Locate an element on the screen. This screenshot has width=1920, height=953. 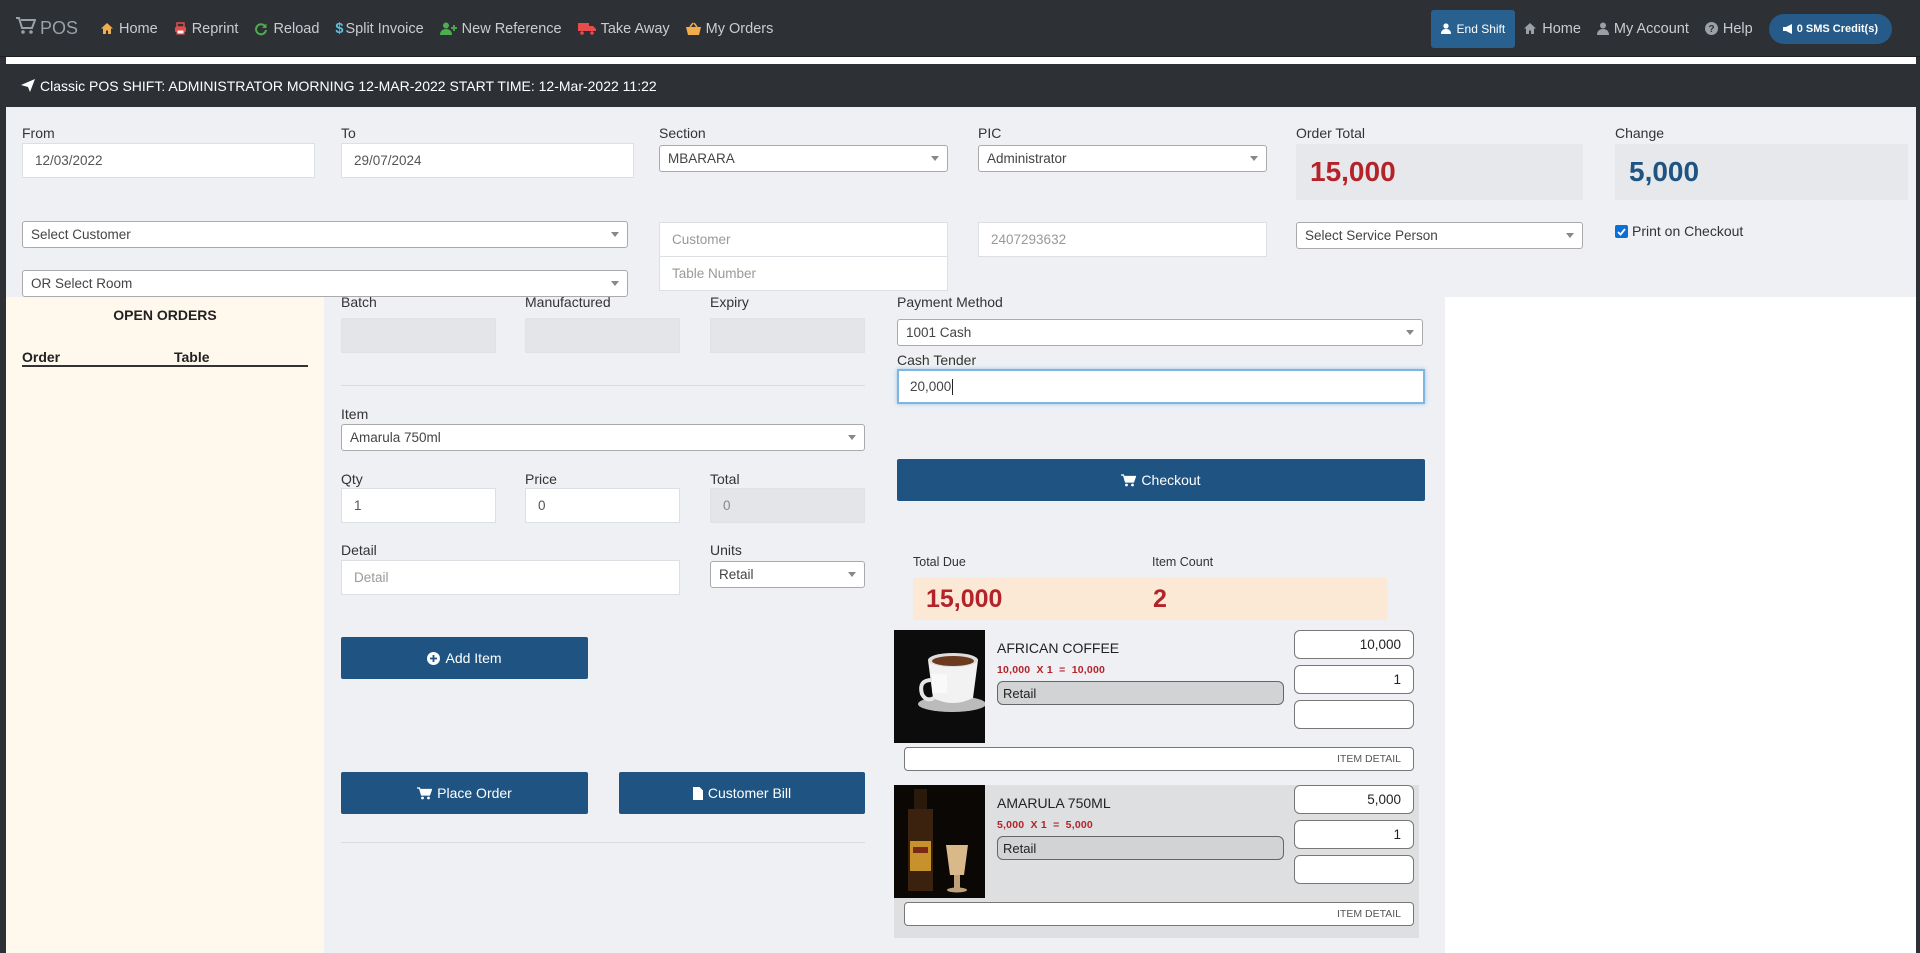
total-field: 0 is located at coordinates (787, 505).